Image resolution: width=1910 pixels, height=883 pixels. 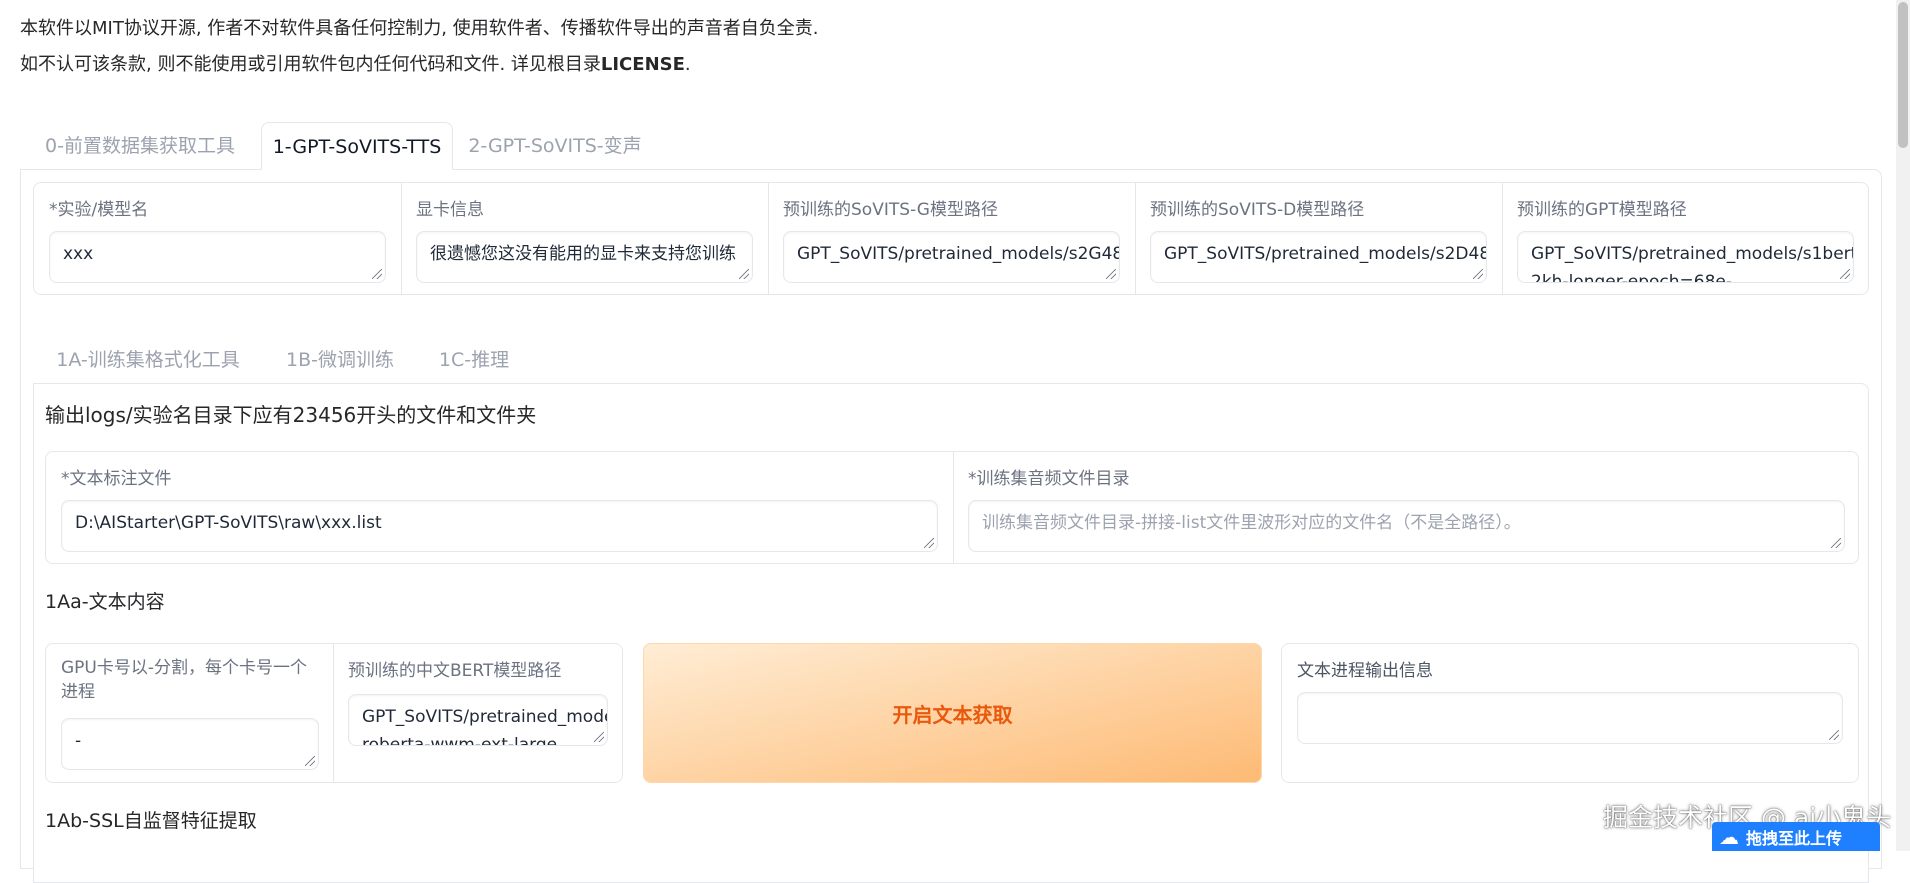 I want to click on upload-badge-label: 拖拽至此上传, so click(x=1794, y=838).